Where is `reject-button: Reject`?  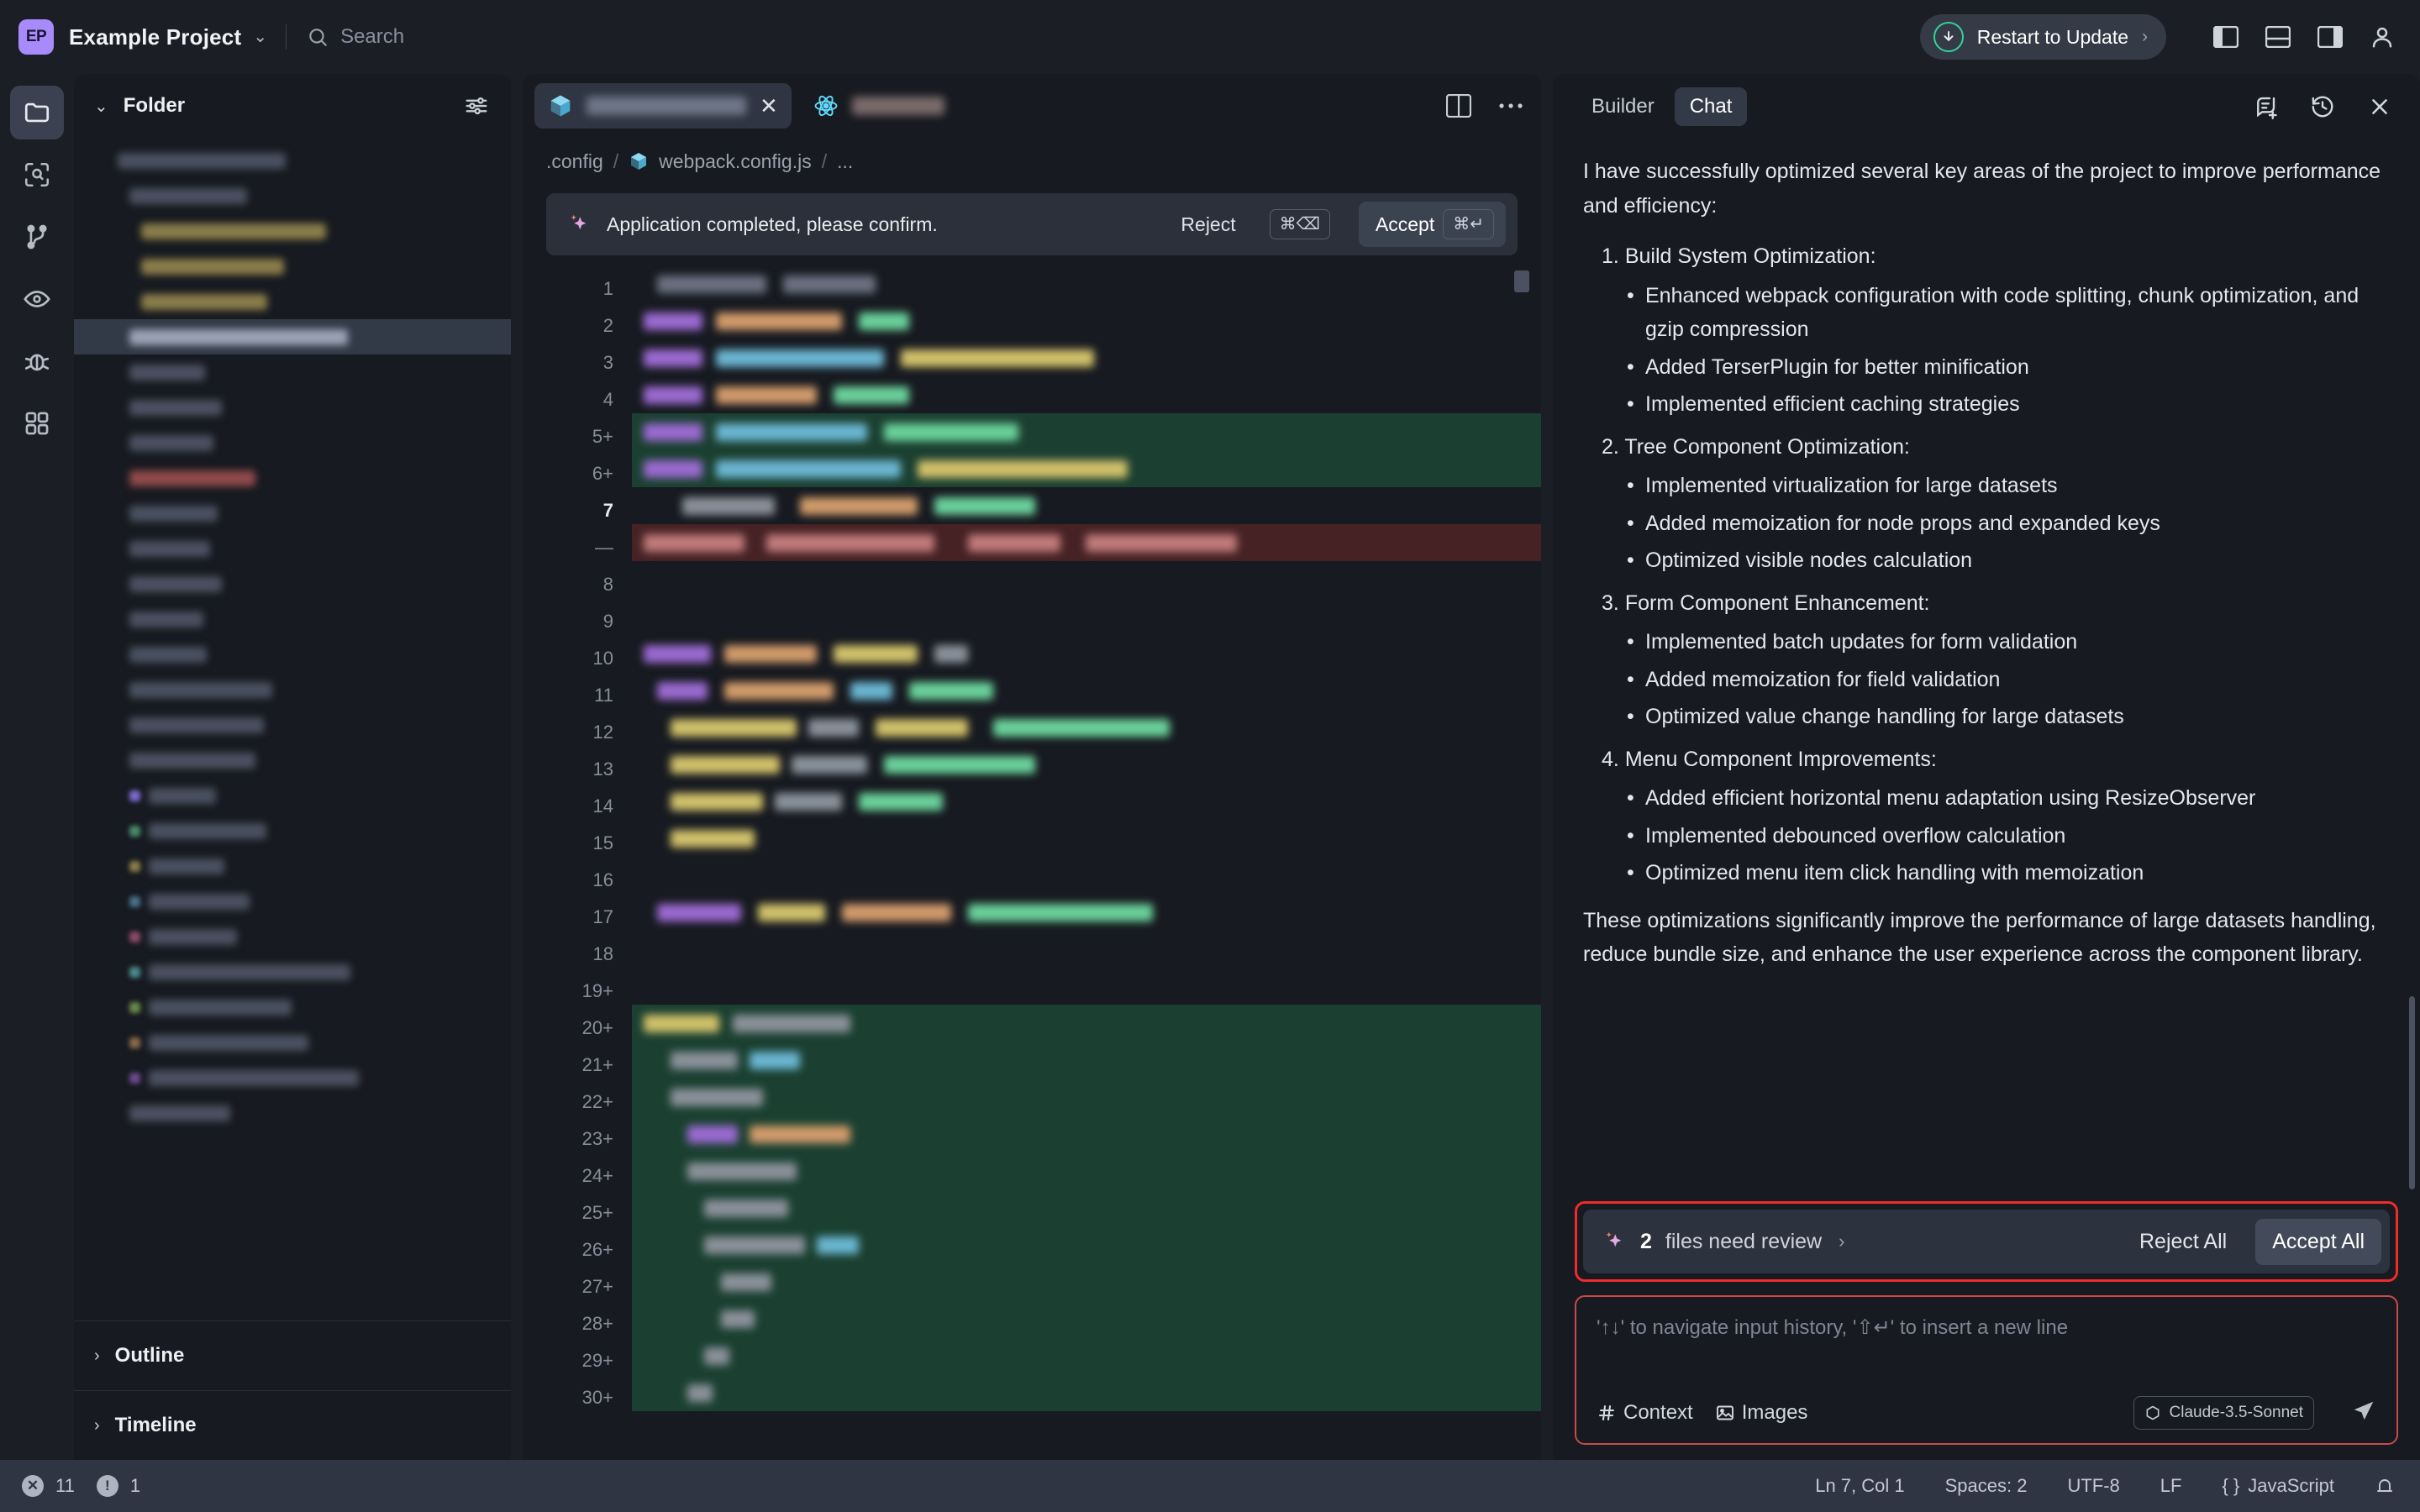 reject-button: Reject is located at coordinates (1208, 224).